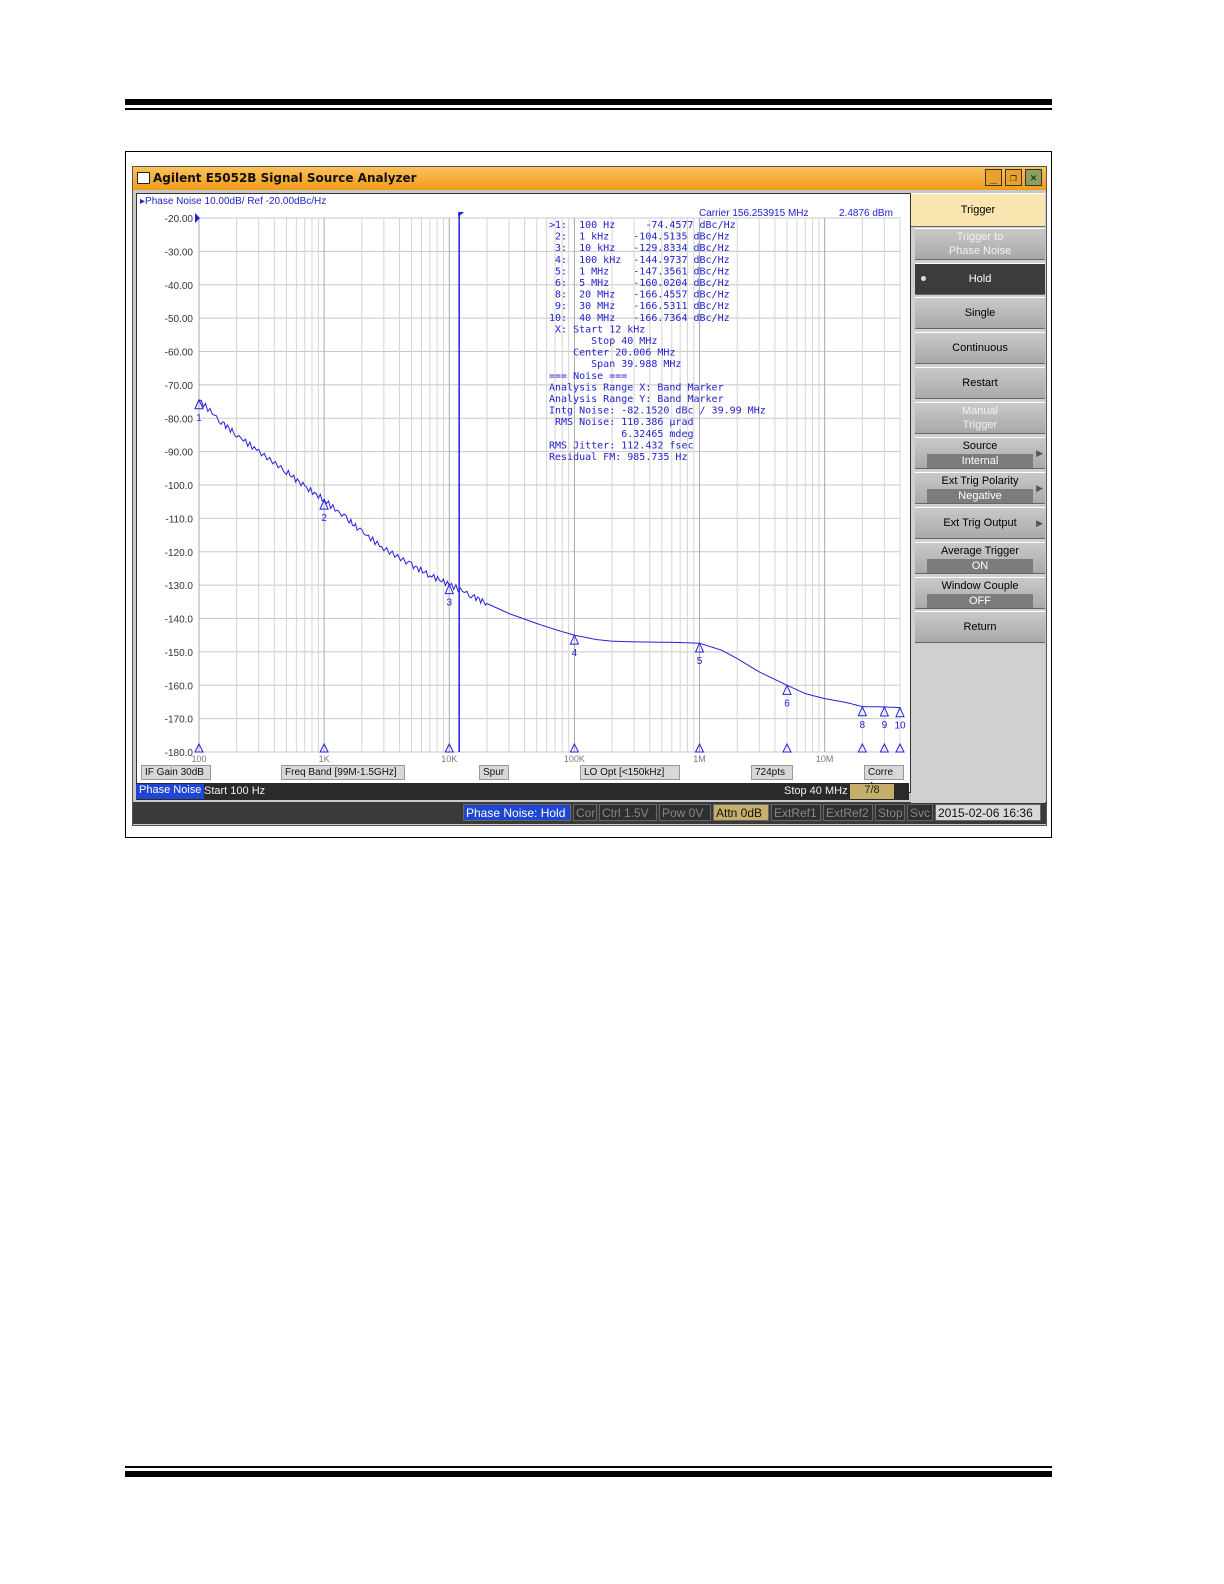  What do you see at coordinates (179, 286) in the screenshot?
I see `y-tick-label: -40.00` at bounding box center [179, 286].